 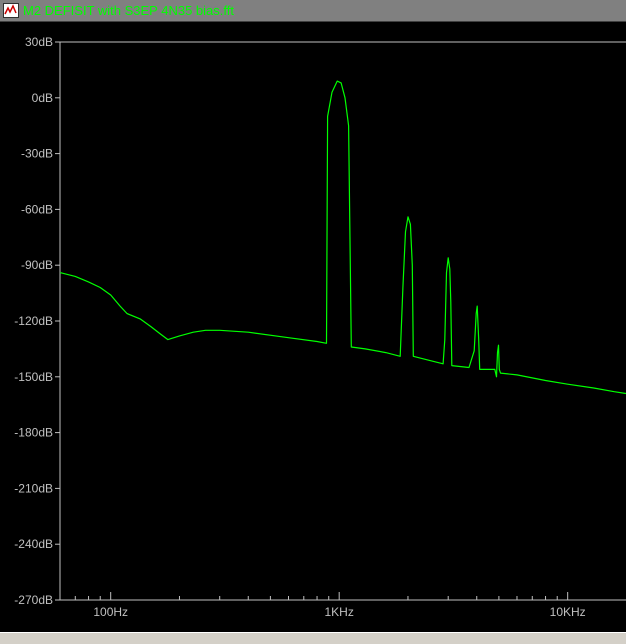 What do you see at coordinates (37, 154) in the screenshot?
I see `y-tick-label: -30dB` at bounding box center [37, 154].